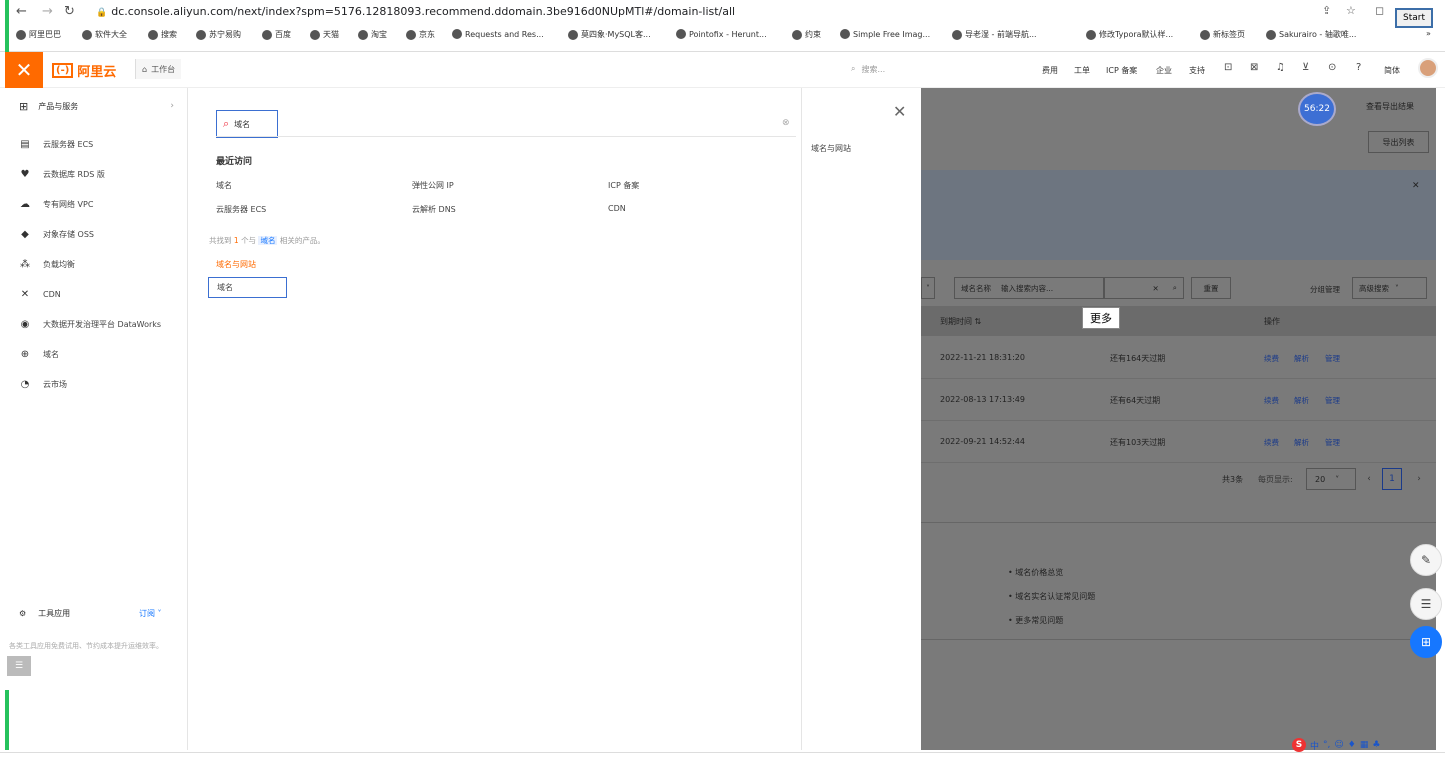  Describe the element at coordinates (1414, 18) in the screenshot. I see `start-button: Start` at that location.